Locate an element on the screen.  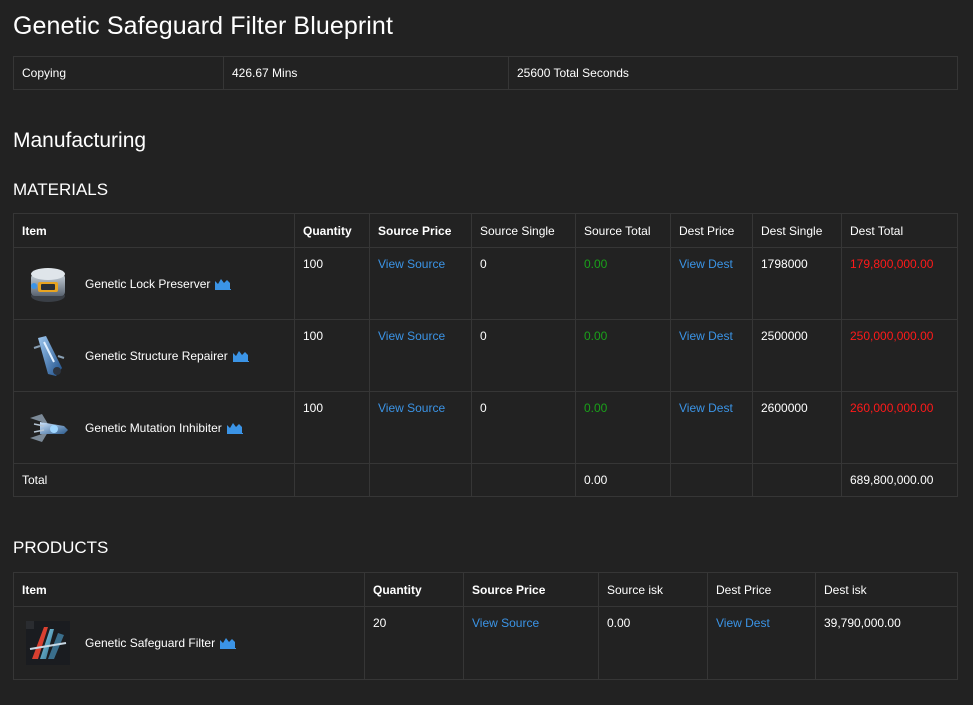
material-item-cell: Genetic Lock Preserver is located at coordinates (154, 283).